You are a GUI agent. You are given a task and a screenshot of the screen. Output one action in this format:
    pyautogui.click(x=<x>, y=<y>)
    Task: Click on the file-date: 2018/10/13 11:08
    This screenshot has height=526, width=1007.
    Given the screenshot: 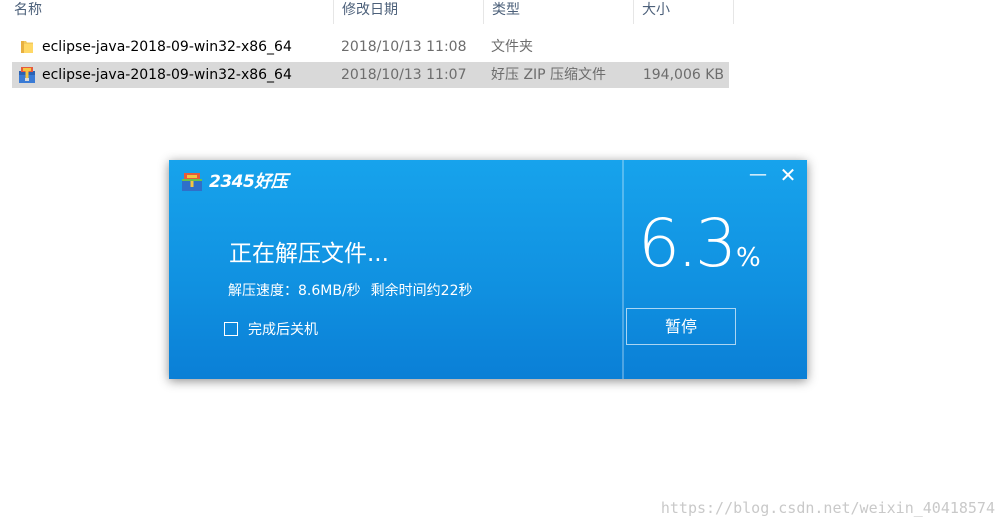 What is the action you would take?
    pyautogui.click(x=404, y=47)
    